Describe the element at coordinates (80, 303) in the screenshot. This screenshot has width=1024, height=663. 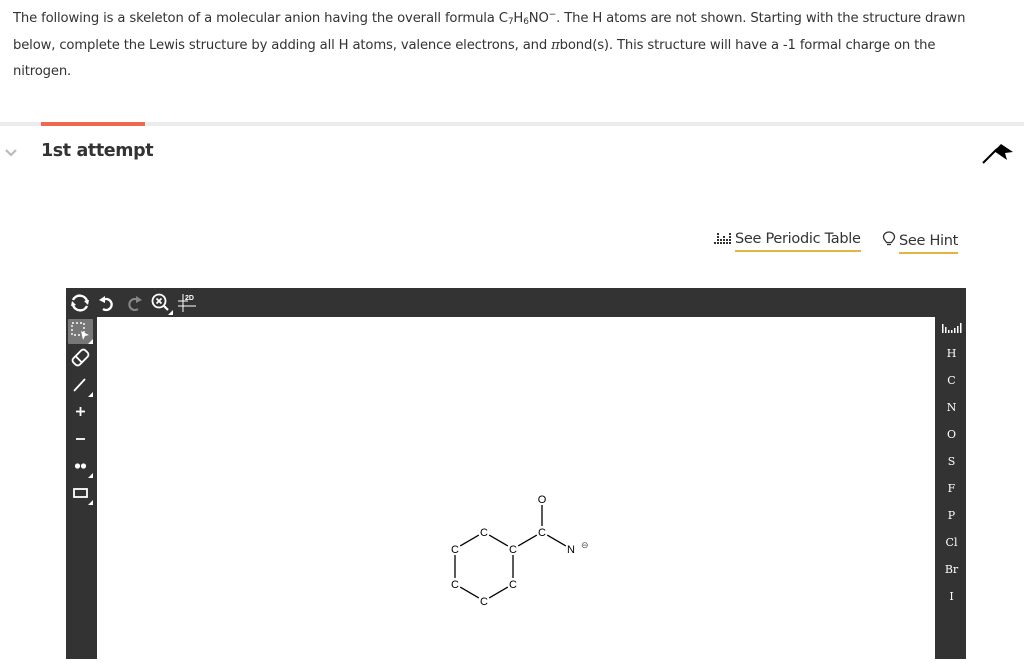
I see `rotate-icon` at that location.